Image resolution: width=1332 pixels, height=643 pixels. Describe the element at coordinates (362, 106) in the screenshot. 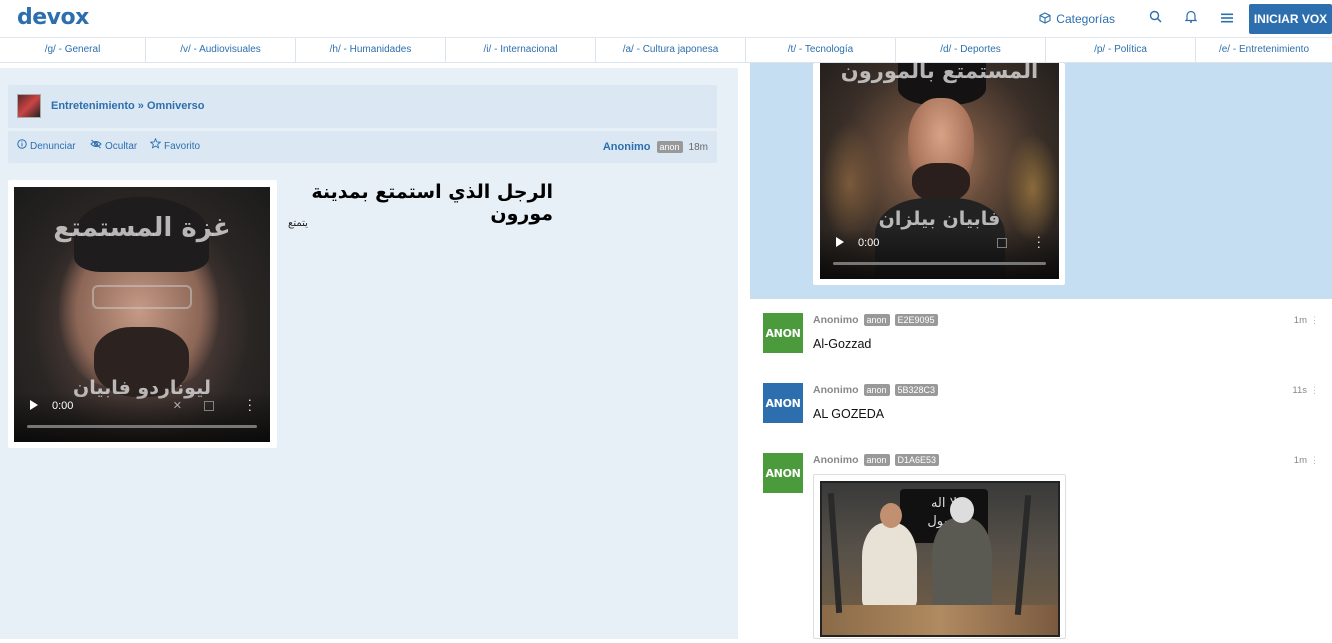

I see `breadcrumb: Entretenimiento » Omniverso` at that location.